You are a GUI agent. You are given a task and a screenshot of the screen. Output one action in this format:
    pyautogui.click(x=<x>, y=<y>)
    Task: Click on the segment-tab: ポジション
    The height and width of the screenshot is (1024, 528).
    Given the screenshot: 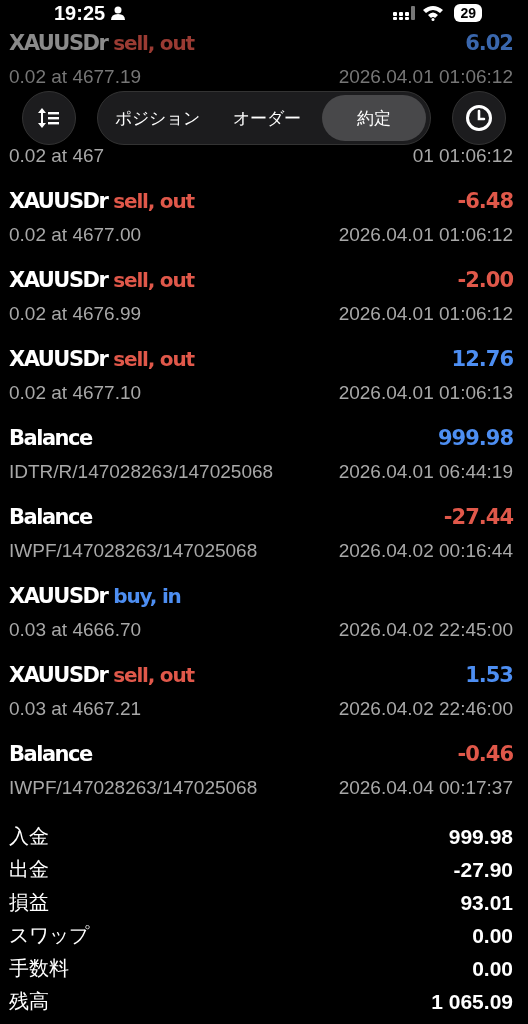 What is the action you would take?
    pyautogui.click(x=157, y=118)
    